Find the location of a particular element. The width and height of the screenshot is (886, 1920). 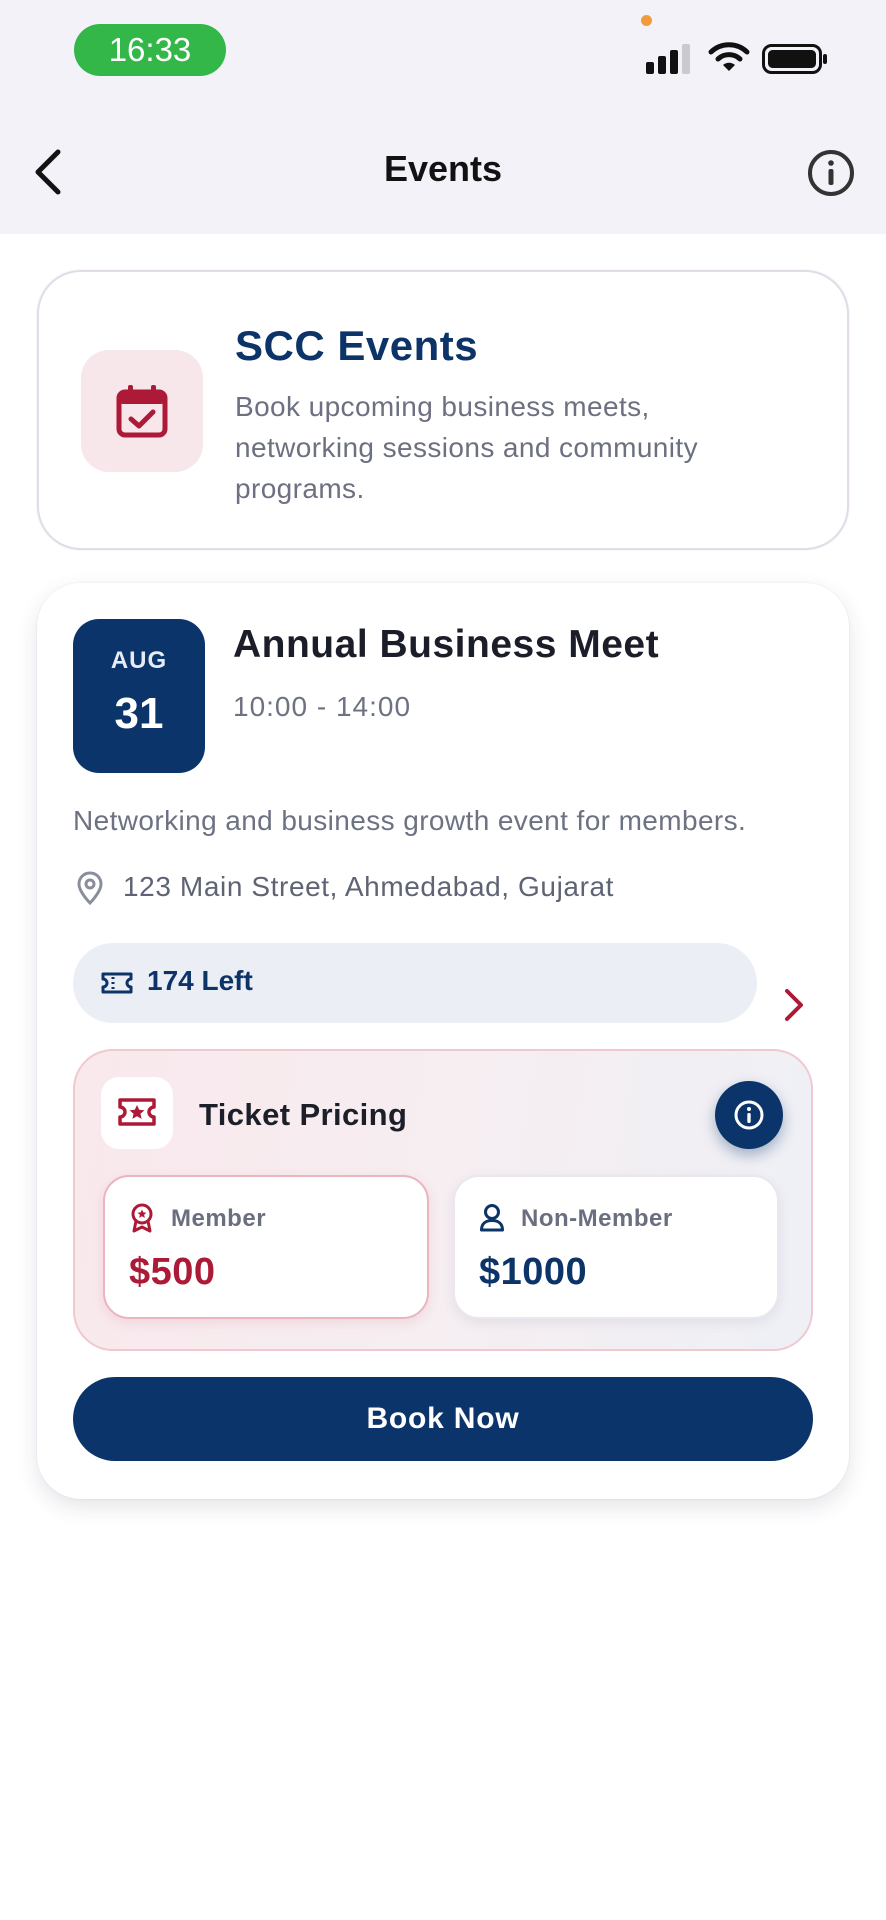

chevron-right-icon is located at coordinates (794, 1005).